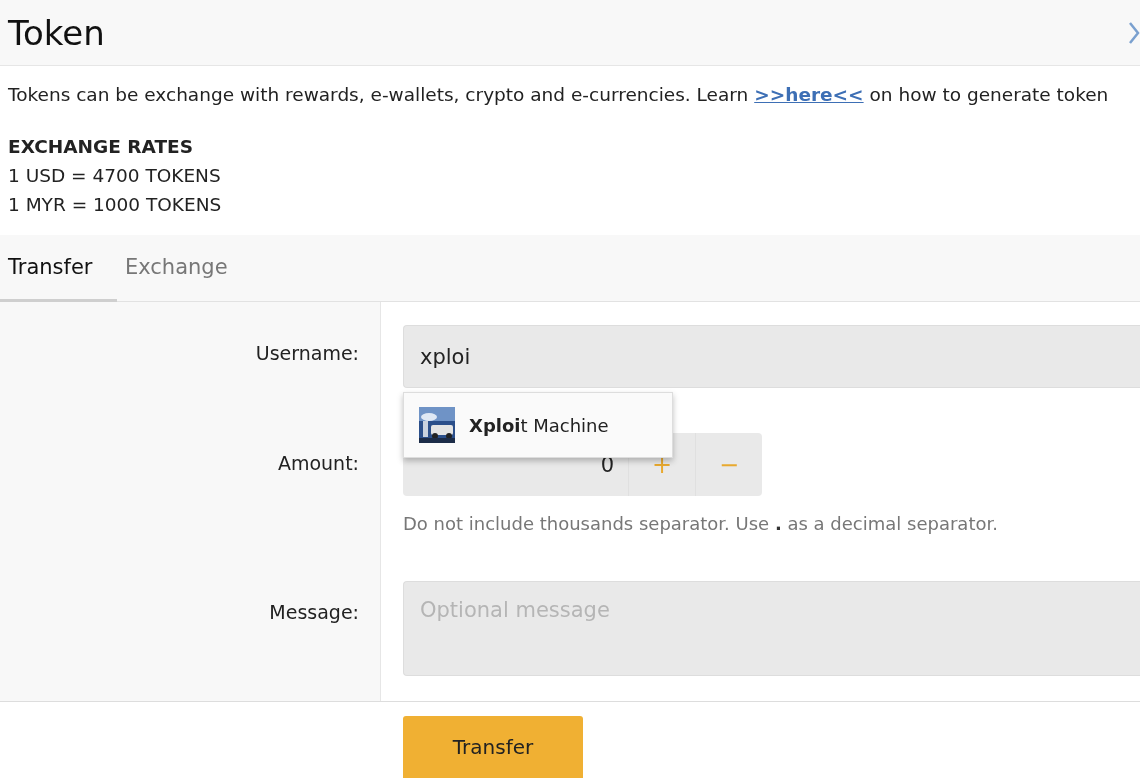 The height and width of the screenshot is (782, 1140). What do you see at coordinates (701, 523) in the screenshot?
I see `help-text: Do not include thousands separator. Use . as a decimal separator.` at bounding box center [701, 523].